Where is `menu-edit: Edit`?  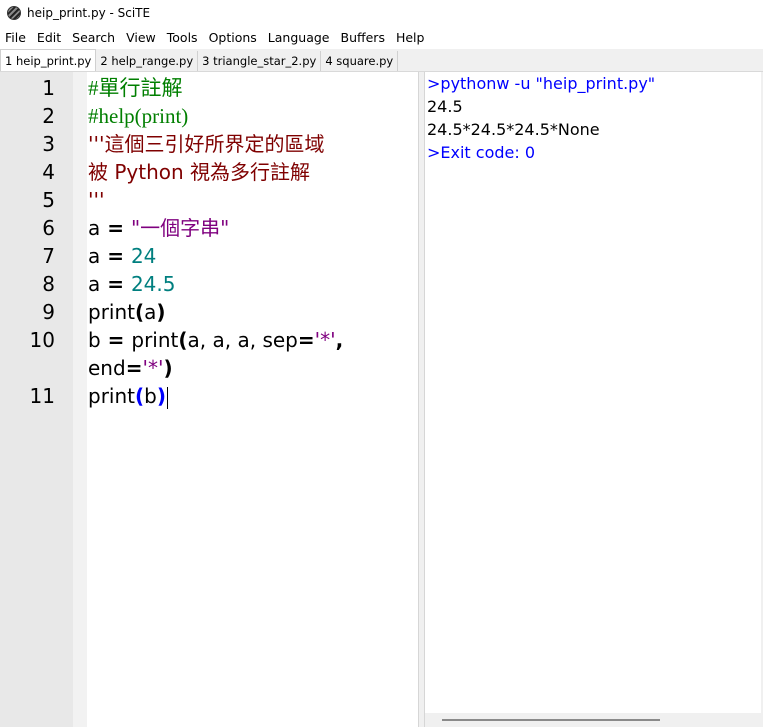 menu-edit: Edit is located at coordinates (49, 37).